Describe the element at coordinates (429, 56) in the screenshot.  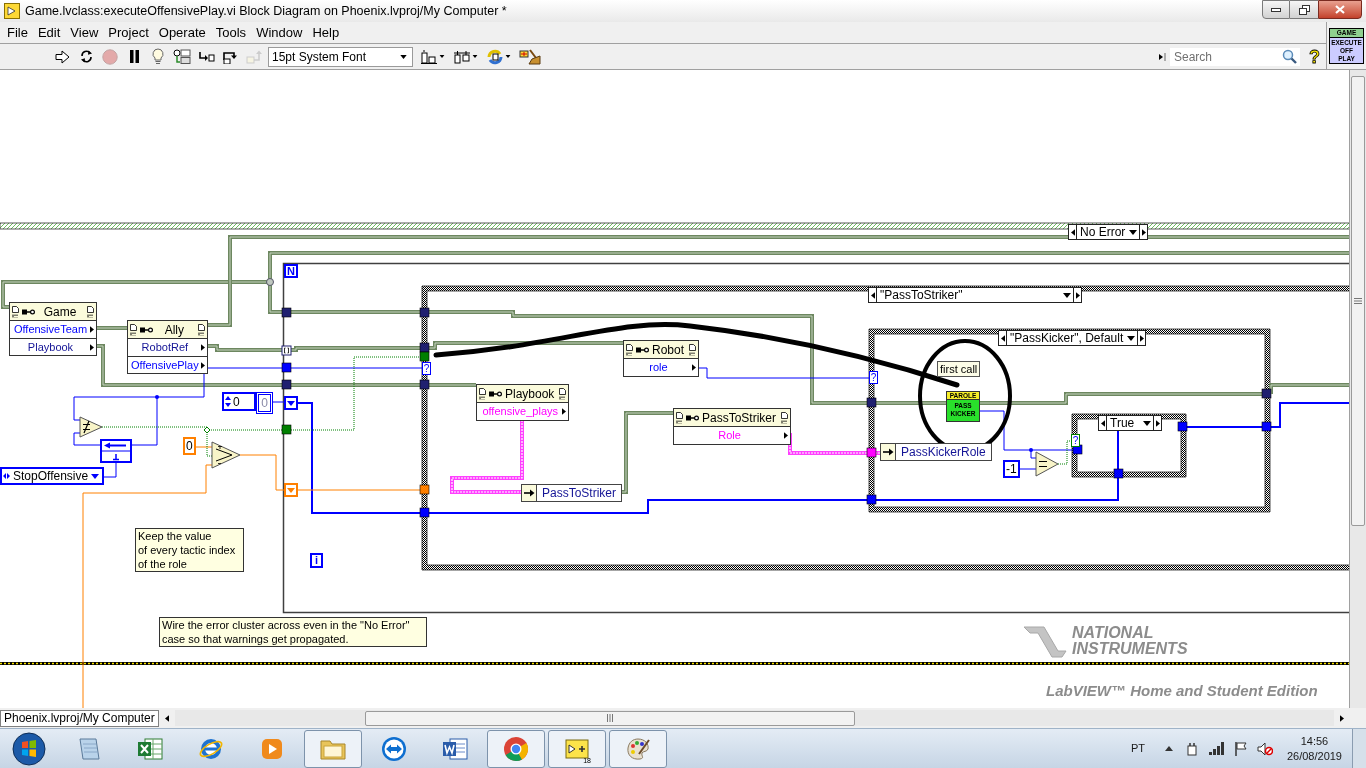
I see `align-boxes-icon` at that location.